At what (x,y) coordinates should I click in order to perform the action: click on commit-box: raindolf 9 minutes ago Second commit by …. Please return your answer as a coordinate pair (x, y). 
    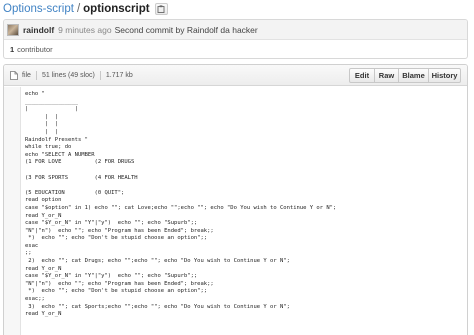
    Looking at the image, I should click on (235, 39).